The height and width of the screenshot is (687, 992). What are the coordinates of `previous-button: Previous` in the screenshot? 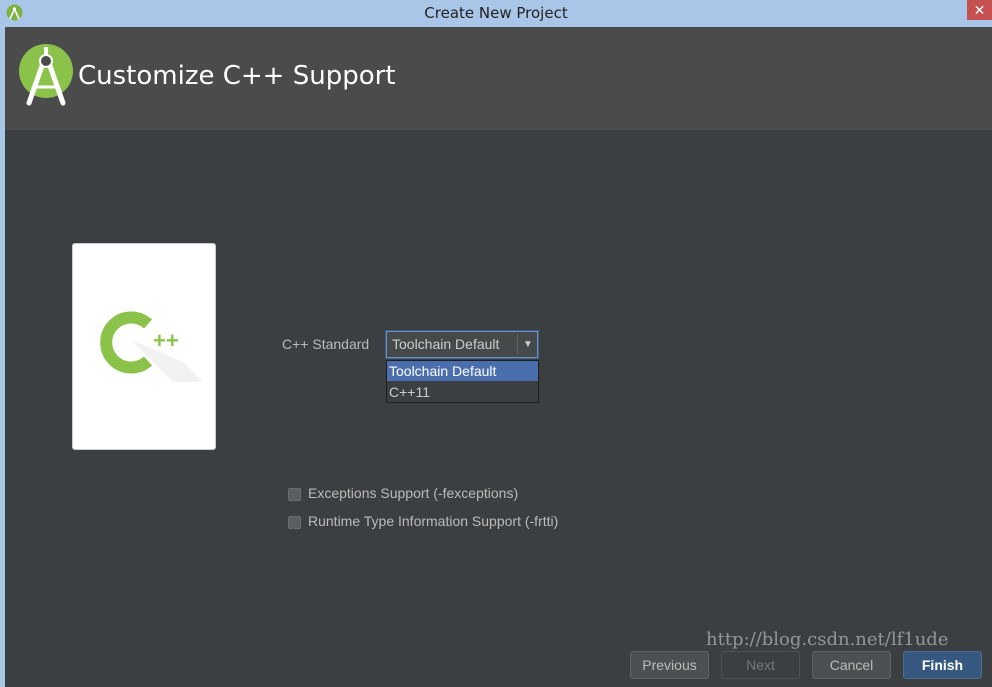 It's located at (669, 665).